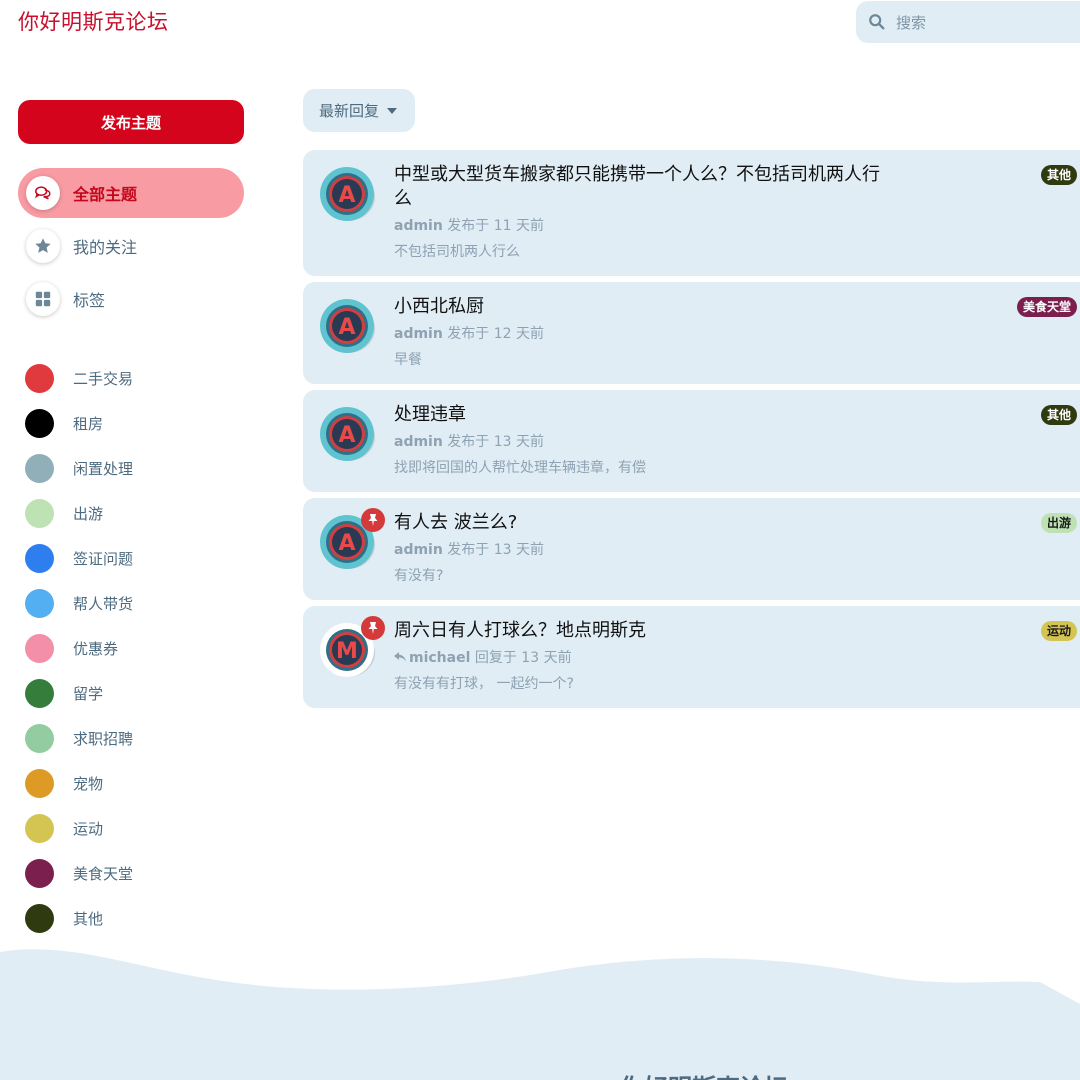 This screenshot has width=1080, height=1080. I want to click on discussion-title: 小西北私厨, so click(644, 307).